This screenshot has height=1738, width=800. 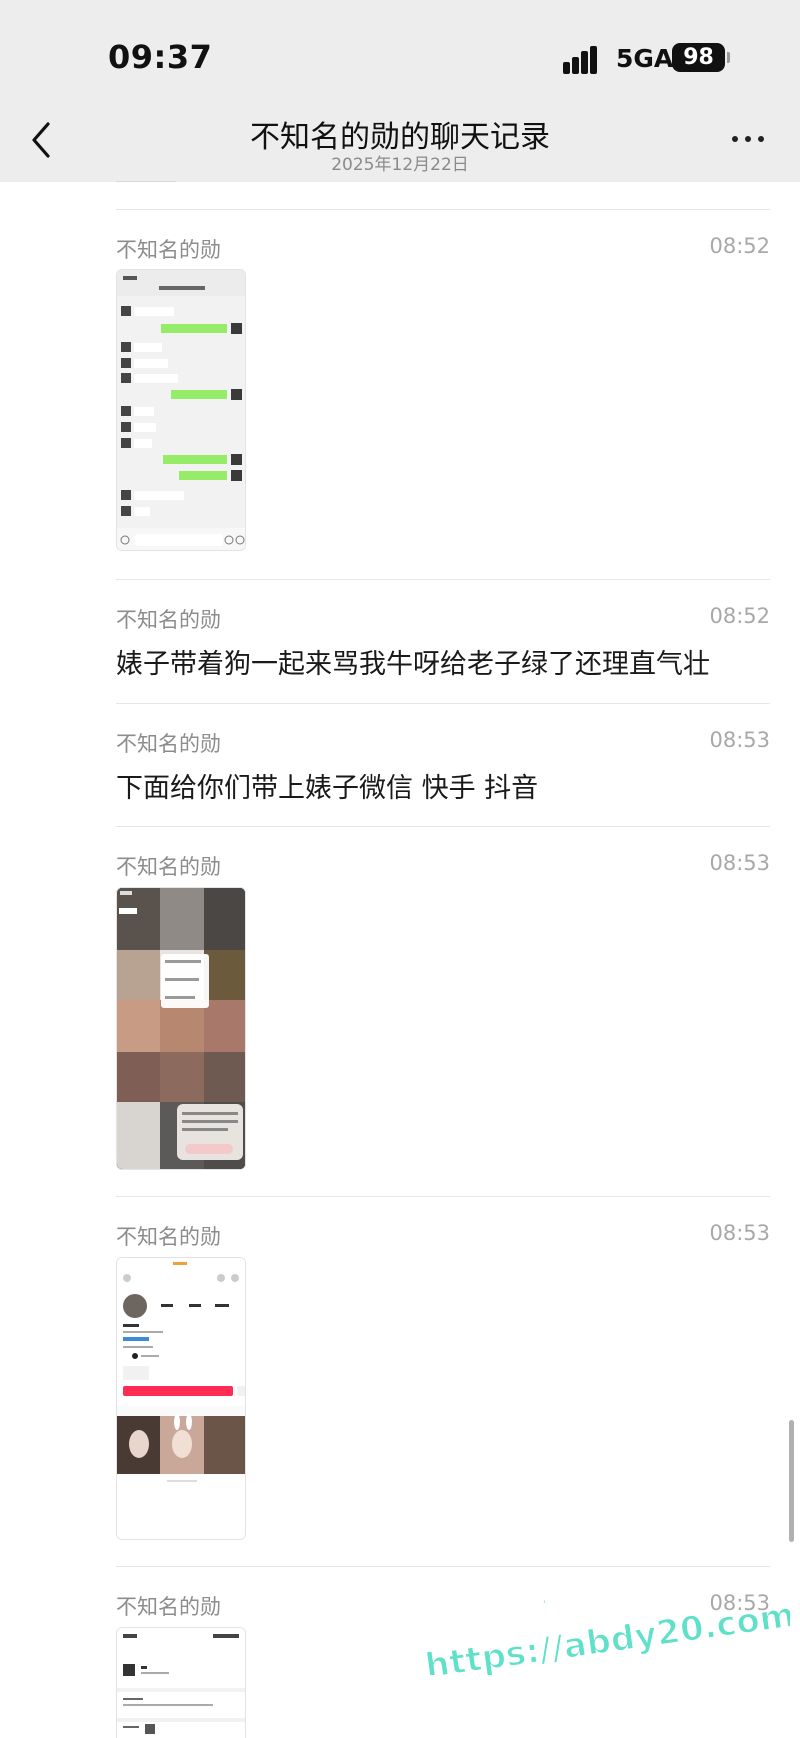 I want to click on message-text: 下面给你们带上婊子微信 快手 抖音, so click(x=327, y=788).